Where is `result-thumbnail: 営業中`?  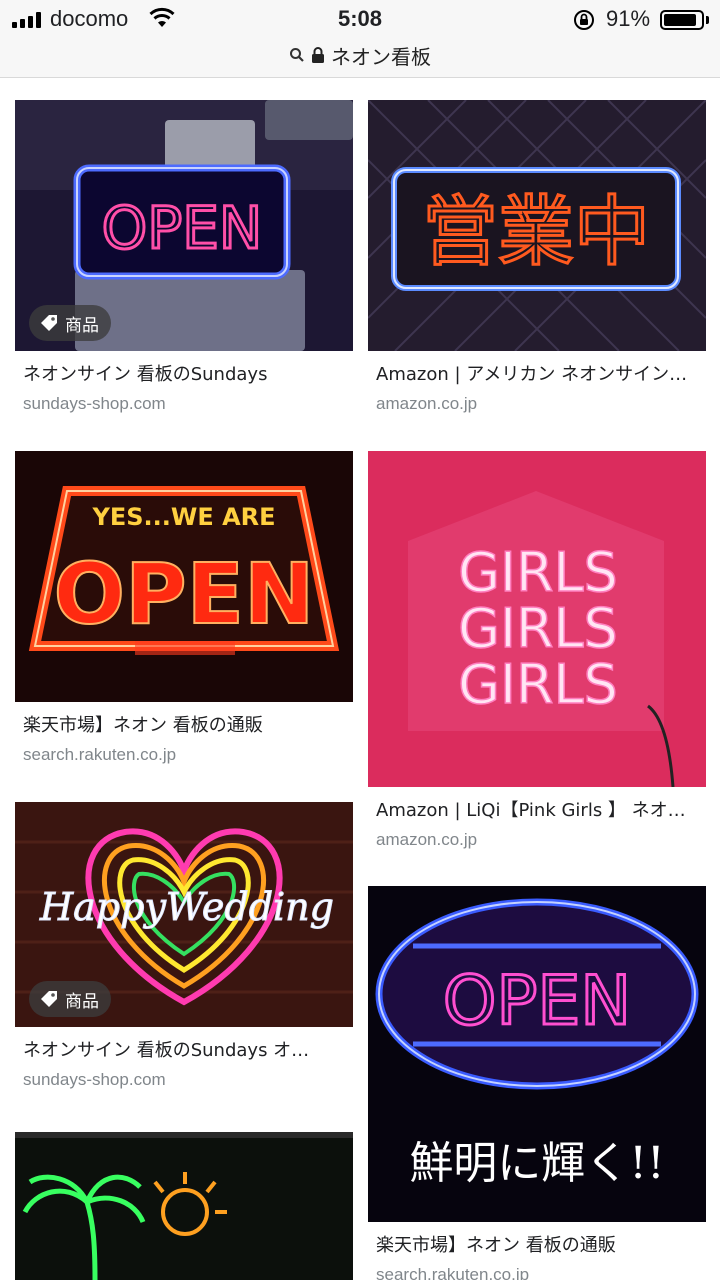
result-thumbnail: 営業中 is located at coordinates (537, 225).